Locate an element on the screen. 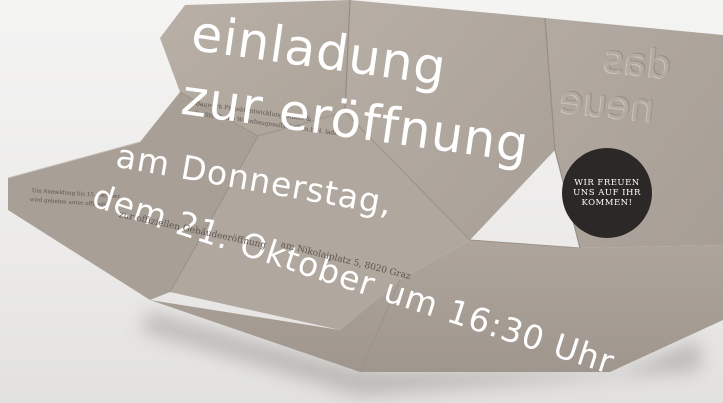 This screenshot has width=723, height=403. badge-circle: WIR FREUEN UNS AUF IHR KOMMEN! is located at coordinates (607, 193).